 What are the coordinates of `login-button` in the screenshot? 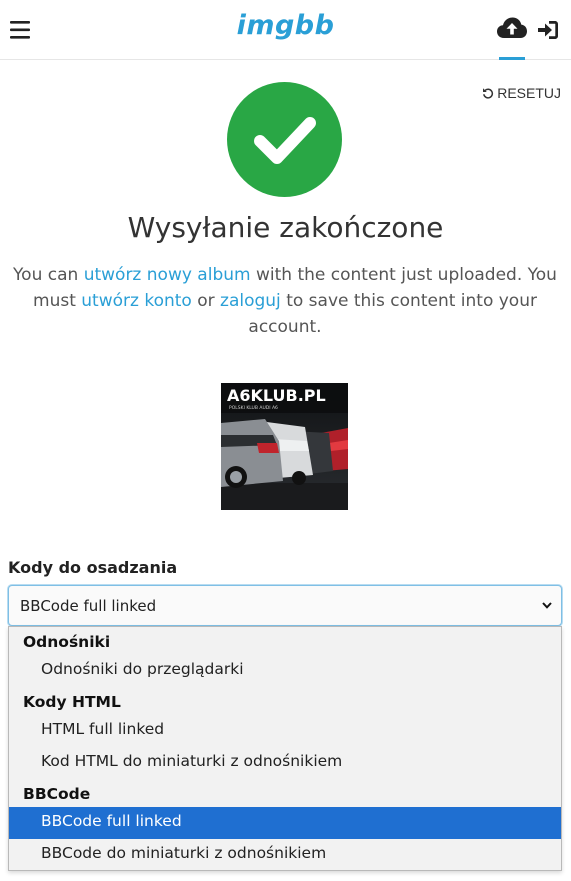 It's located at (548, 30).